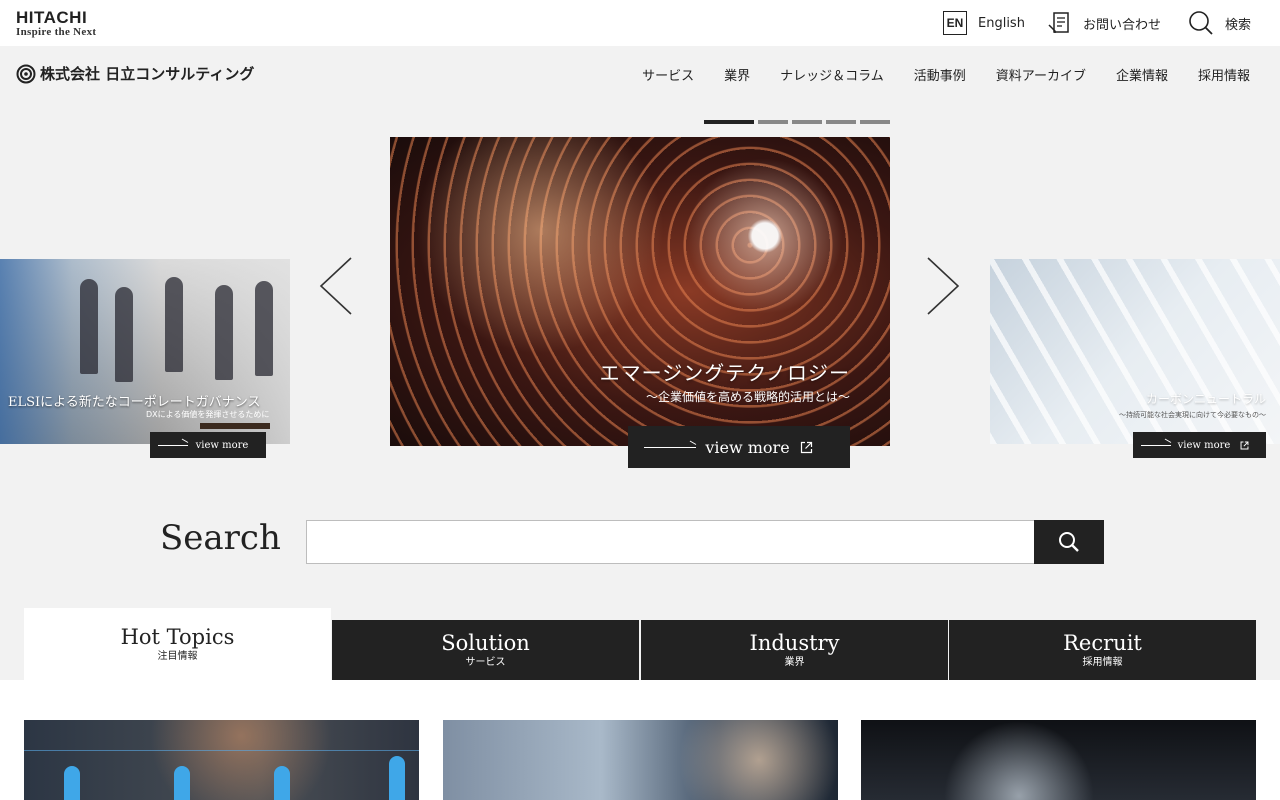  What do you see at coordinates (1135, 351) in the screenshot?
I see `carousel-slide-next: カーボンニュートラル ～持続可能な社会実現に向けて今必要なもの～` at bounding box center [1135, 351].